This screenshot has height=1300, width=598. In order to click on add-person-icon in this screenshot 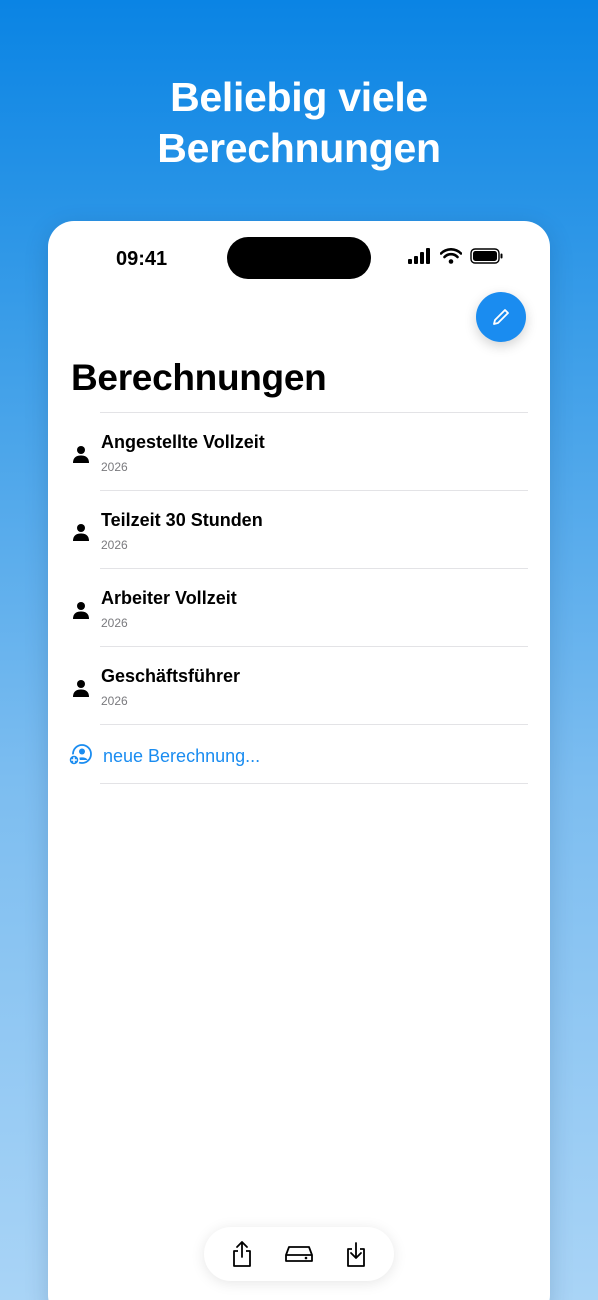, I will do `click(80, 755)`.